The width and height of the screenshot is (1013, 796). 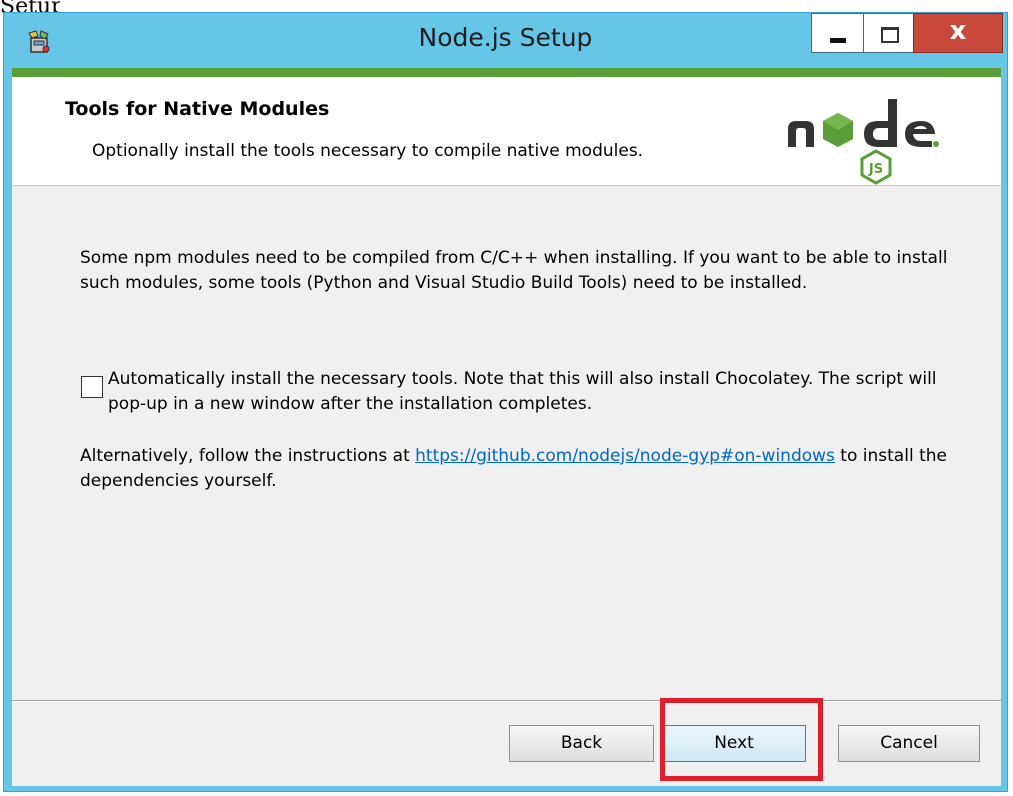 What do you see at coordinates (837, 33) in the screenshot?
I see `minimize-button` at bounding box center [837, 33].